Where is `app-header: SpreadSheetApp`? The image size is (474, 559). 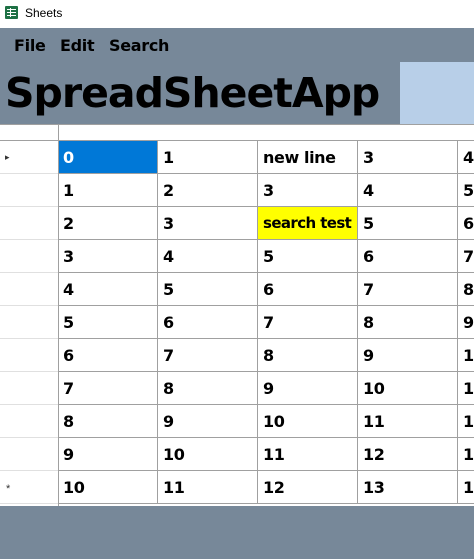
app-header: SpreadSheetApp is located at coordinates (237, 93).